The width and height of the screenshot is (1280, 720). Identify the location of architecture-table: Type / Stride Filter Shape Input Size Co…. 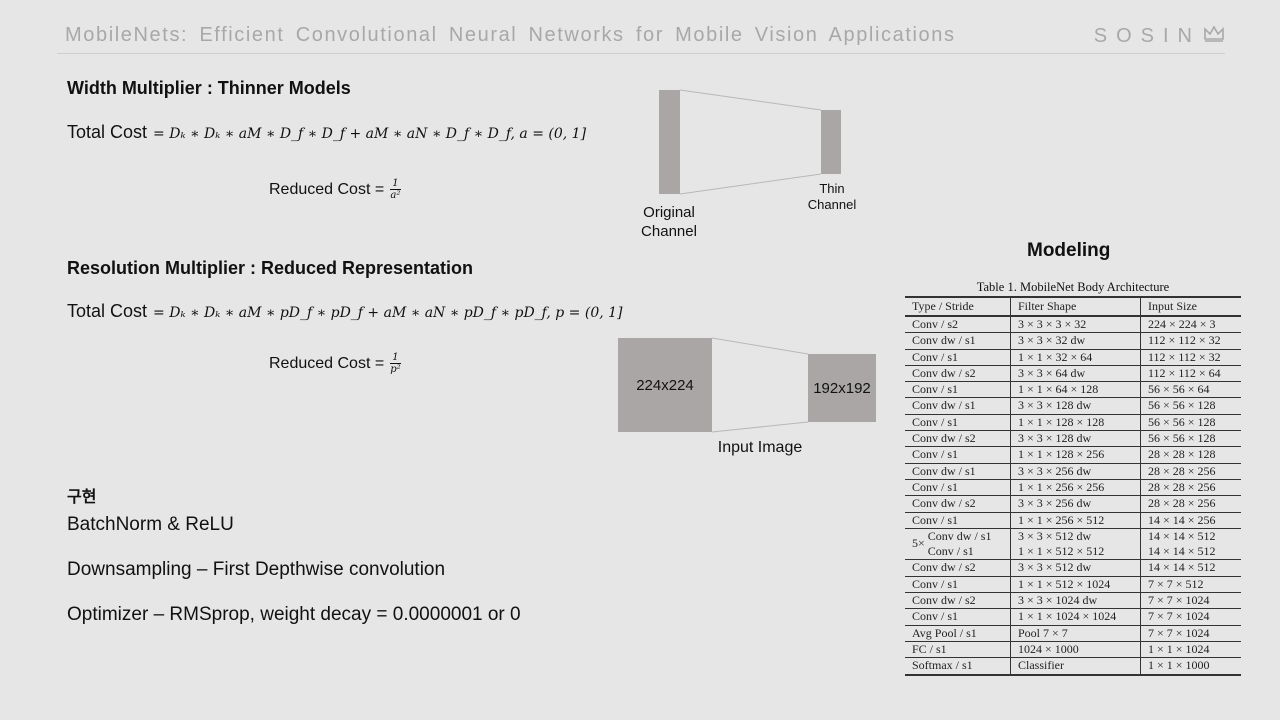
(1073, 486).